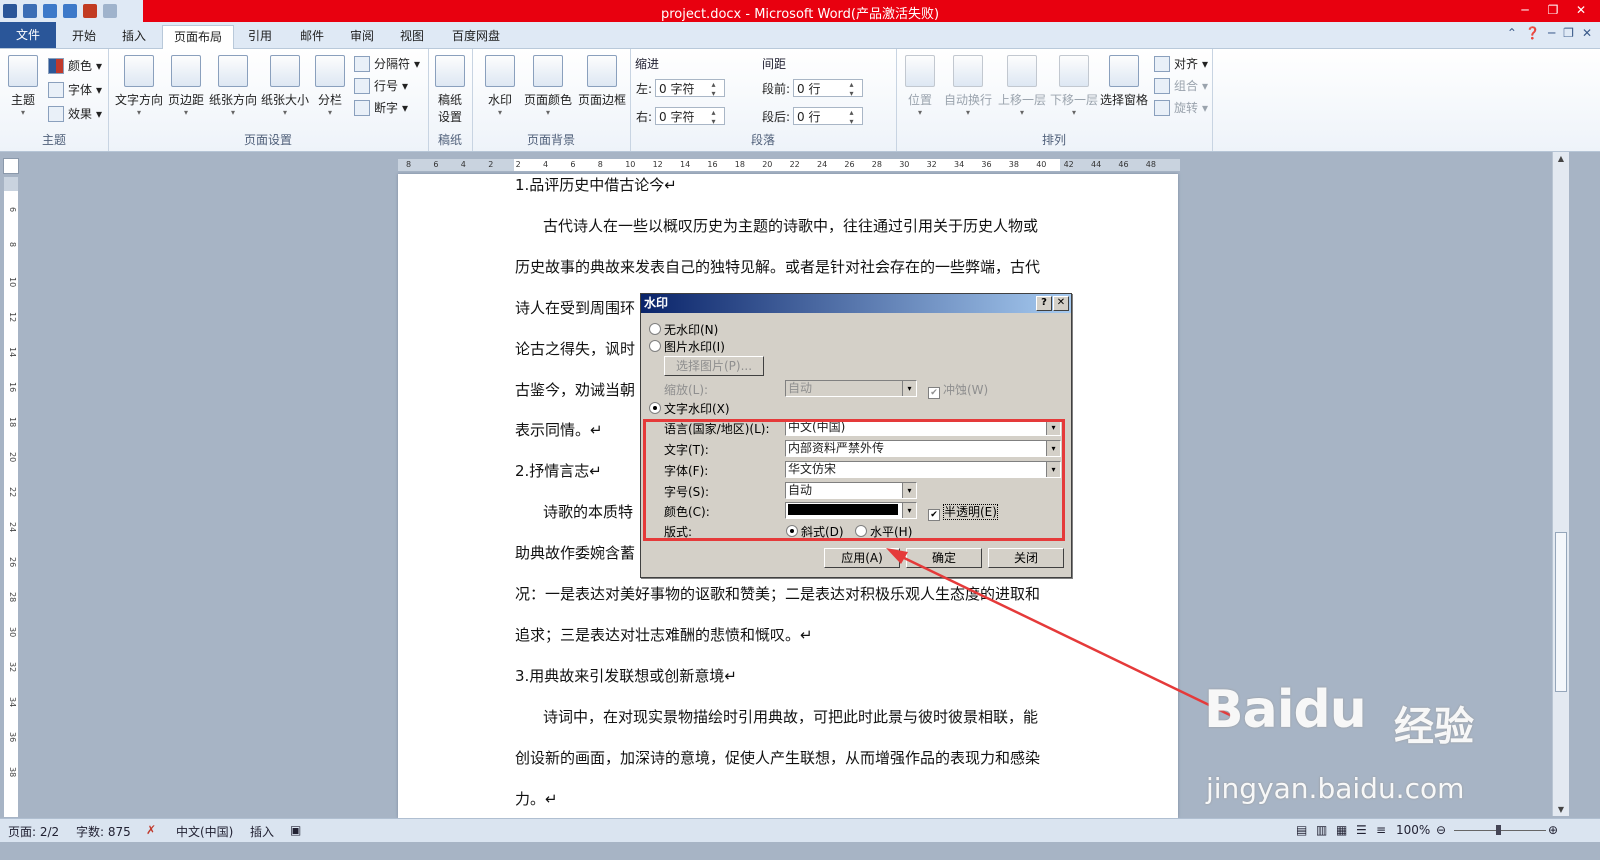 The height and width of the screenshot is (860, 1600). I want to click on baidu-jingyan-watermark: Baidu 经验 jingyan.baidu.com, so click(1349, 745).